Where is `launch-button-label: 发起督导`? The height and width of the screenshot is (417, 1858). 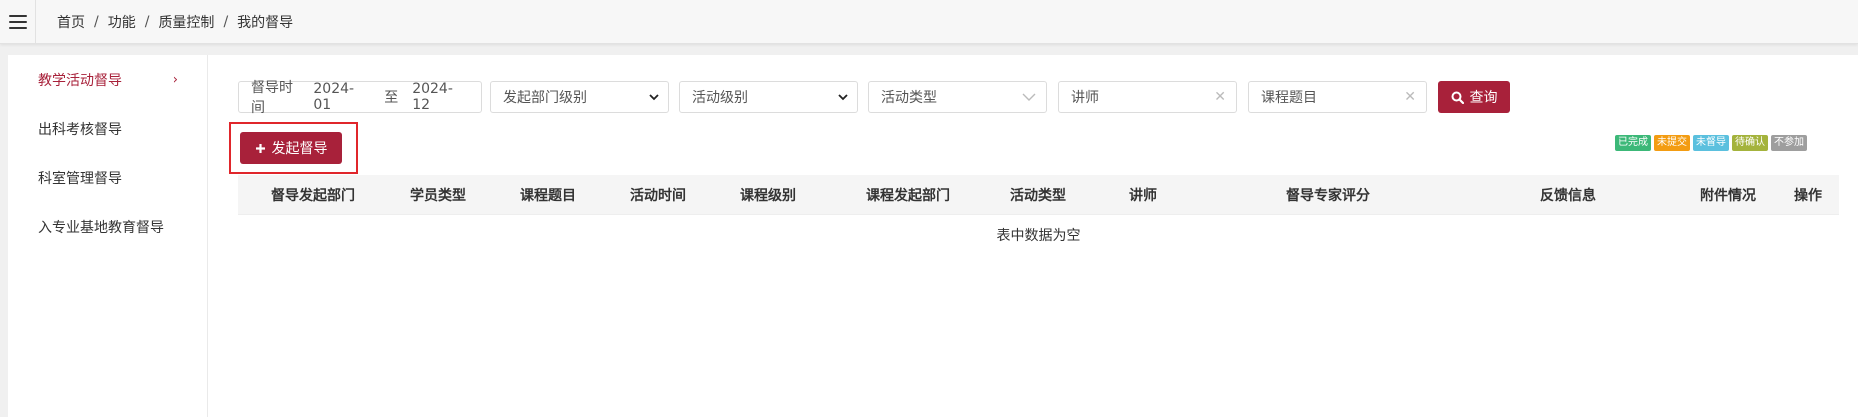 launch-button-label: 发起督导 is located at coordinates (299, 149).